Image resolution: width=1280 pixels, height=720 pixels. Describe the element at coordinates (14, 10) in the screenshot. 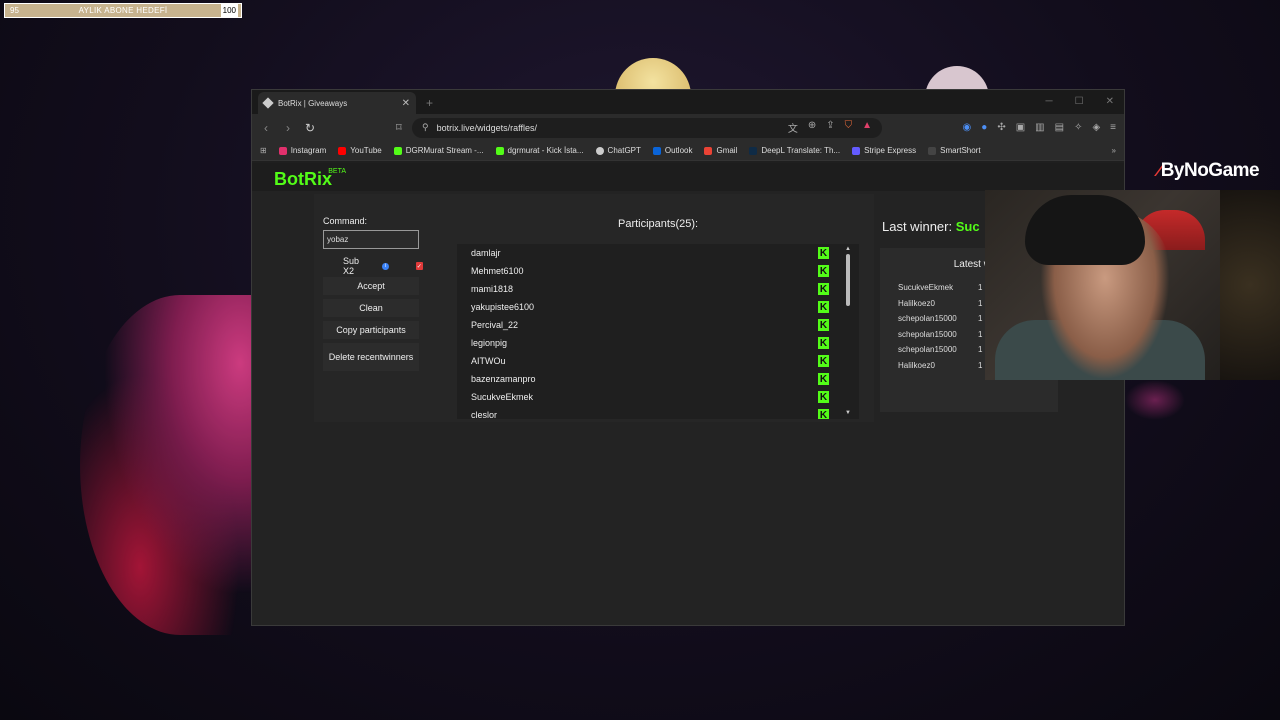

I see `goal-start-value: 95` at that location.